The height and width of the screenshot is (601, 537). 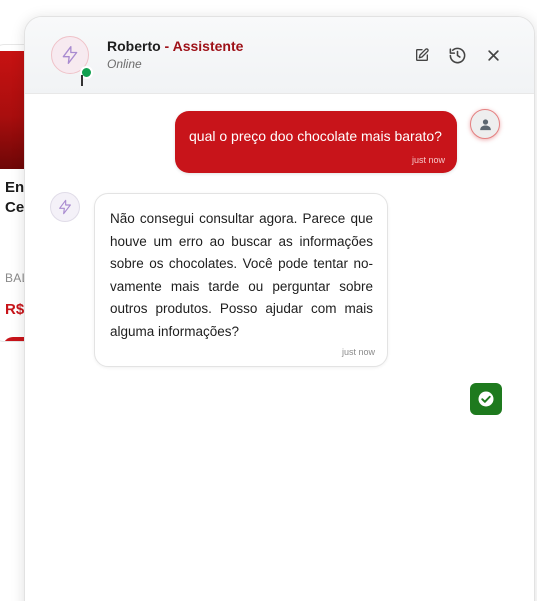 I want to click on user-avatar, so click(x=485, y=124).